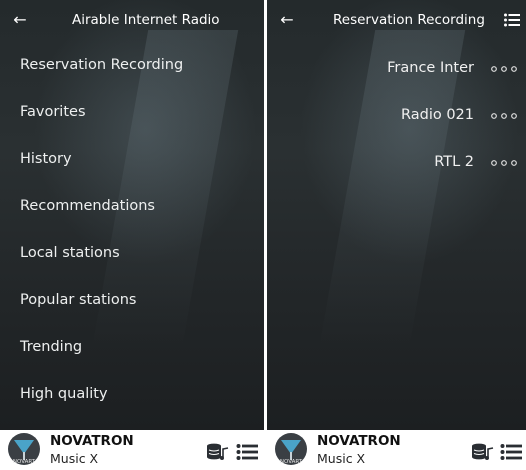  Describe the element at coordinates (454, 162) in the screenshot. I see `station-name: RTL 2` at that location.